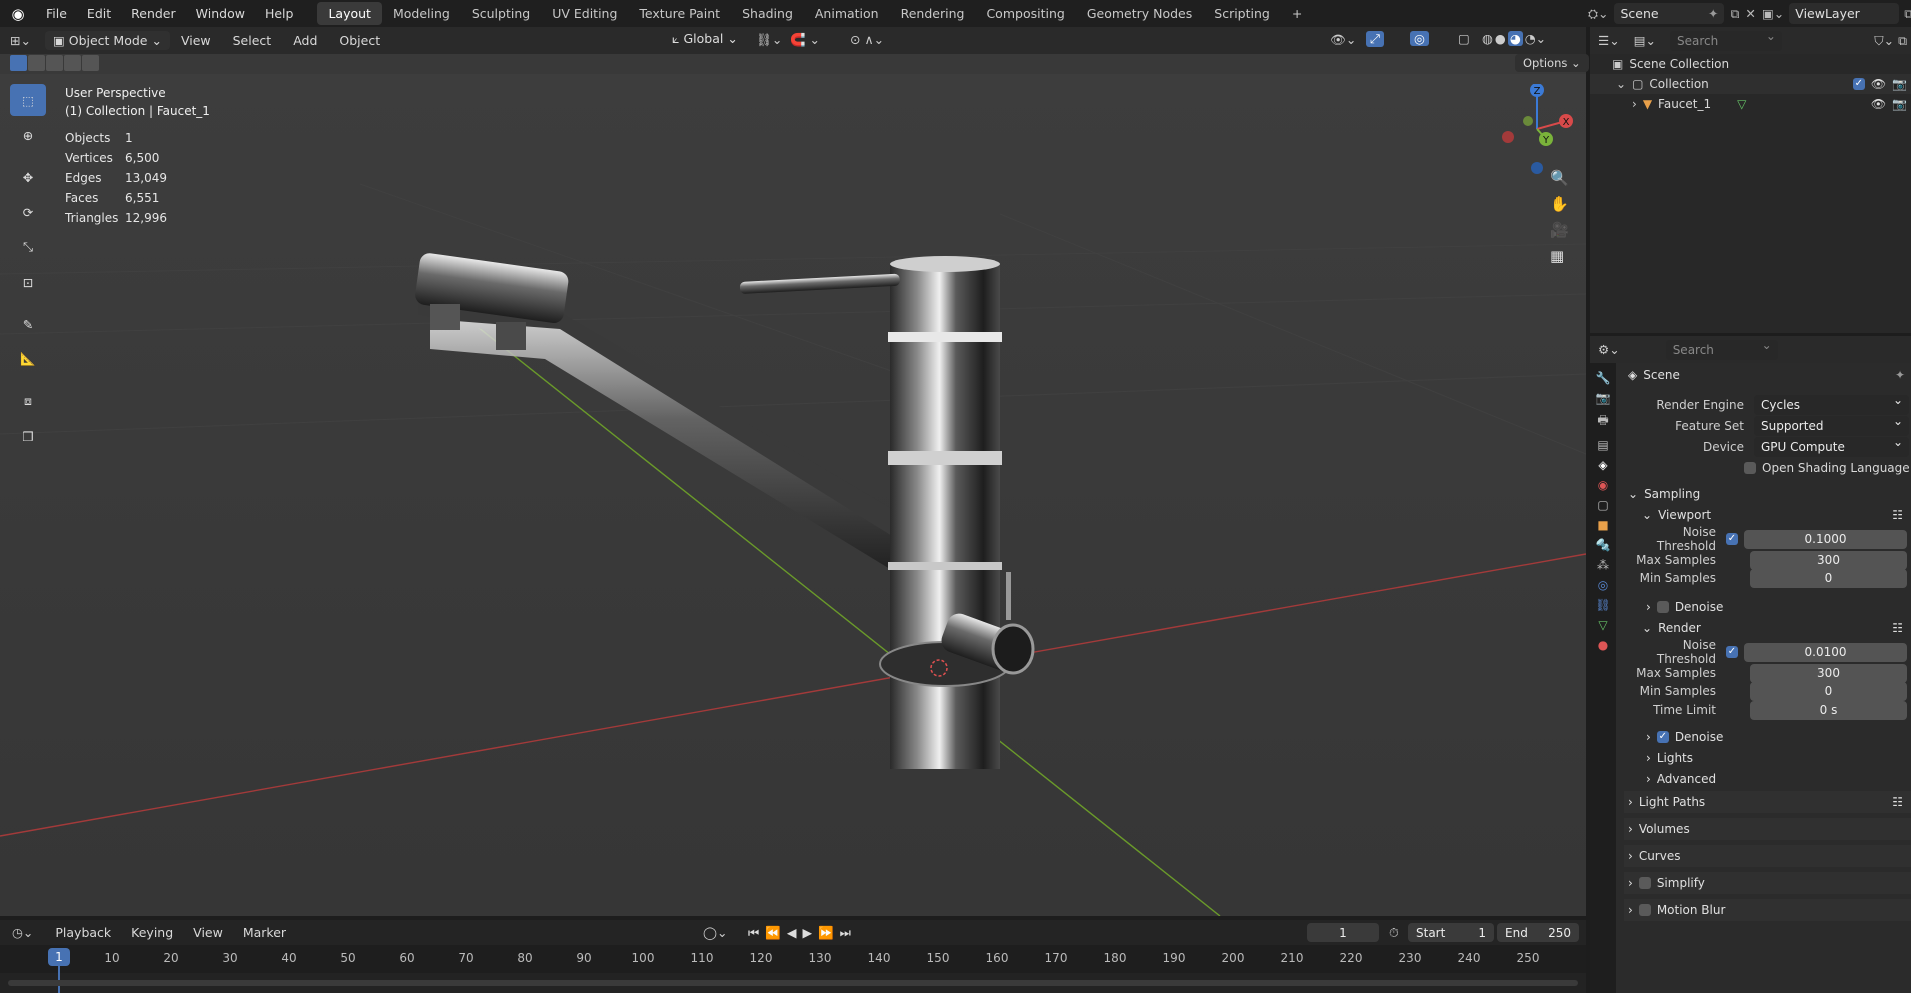 The height and width of the screenshot is (993, 1911). What do you see at coordinates (1537, 168) in the screenshot?
I see `neg-z-gizmo-icon` at bounding box center [1537, 168].